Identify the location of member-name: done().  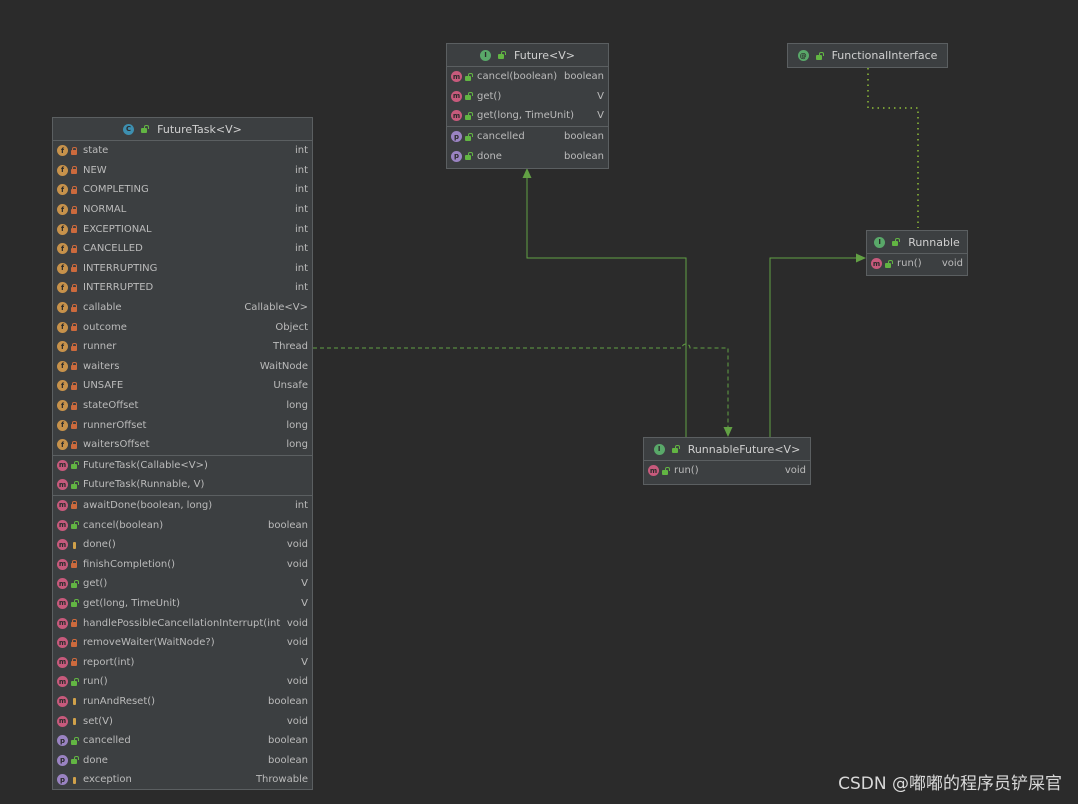
(99, 545).